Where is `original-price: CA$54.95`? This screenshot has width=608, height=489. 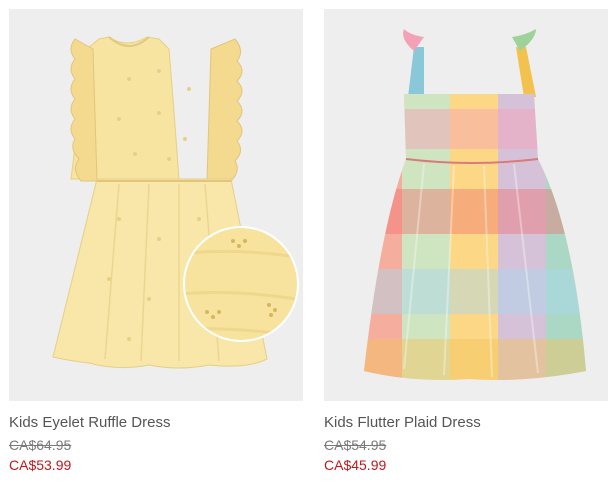
original-price: CA$54.95 is located at coordinates (355, 445).